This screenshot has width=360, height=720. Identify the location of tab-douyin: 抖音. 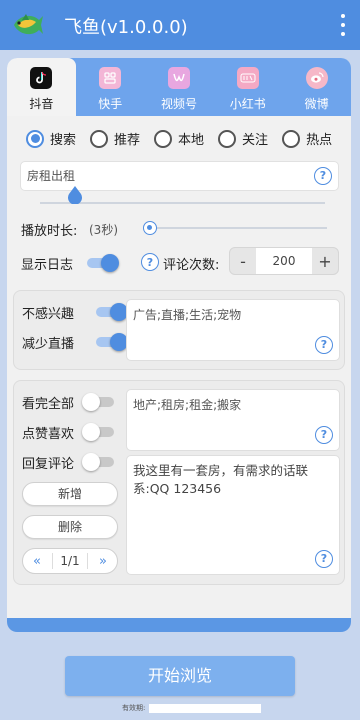
(41, 87).